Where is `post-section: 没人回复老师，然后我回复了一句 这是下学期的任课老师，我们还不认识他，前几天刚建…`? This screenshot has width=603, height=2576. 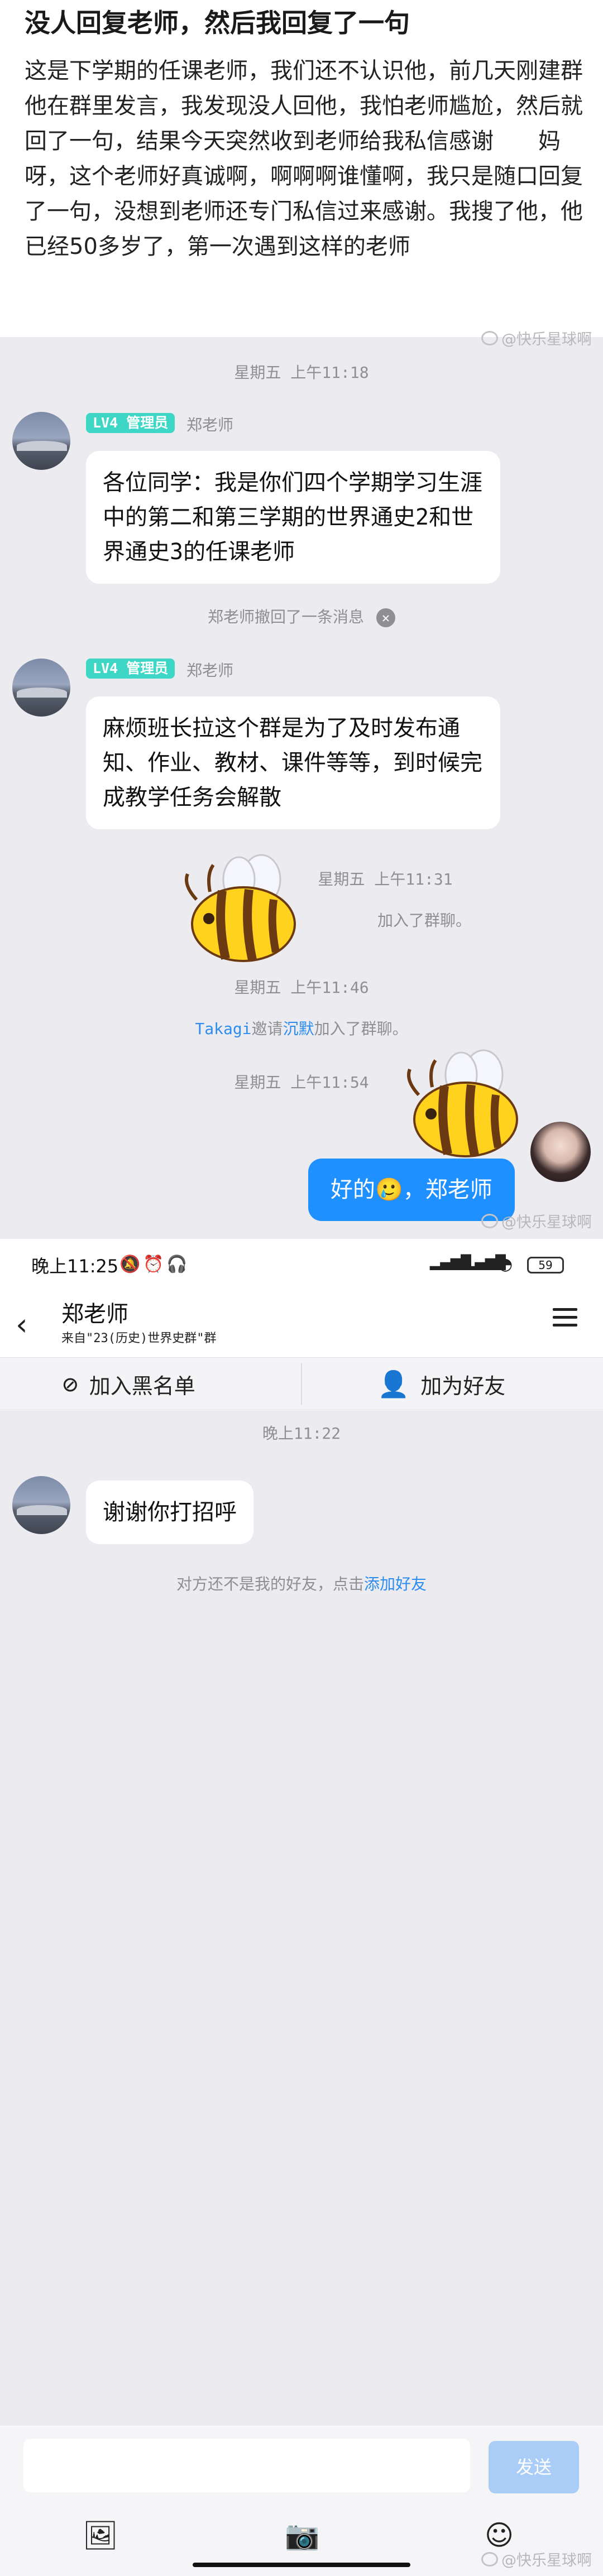 post-section: 没人回复老师，然后我回复了一句 这是下学期的任课老师，我们还不认识他，前几天刚建… is located at coordinates (301, 167).